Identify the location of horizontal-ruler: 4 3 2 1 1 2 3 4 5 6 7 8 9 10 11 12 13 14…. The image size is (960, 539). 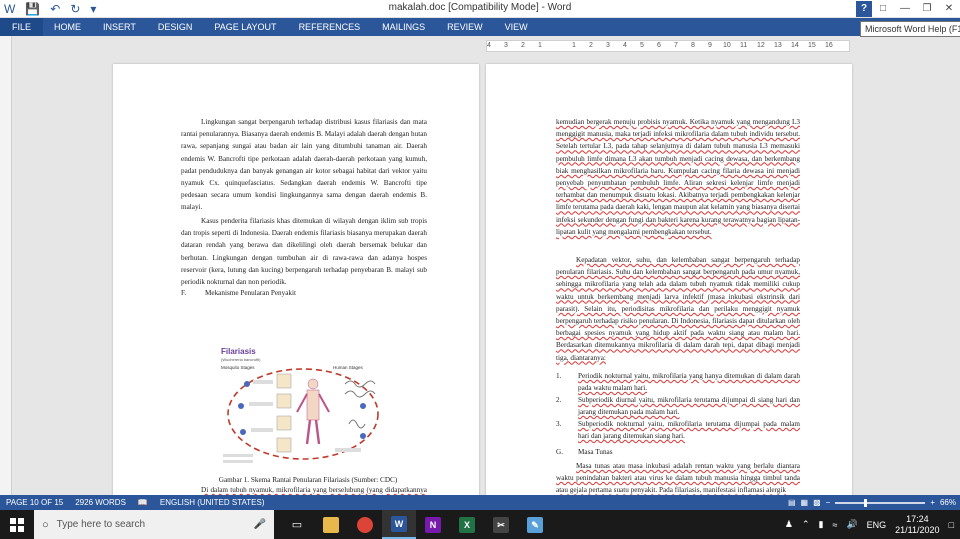
(668, 46).